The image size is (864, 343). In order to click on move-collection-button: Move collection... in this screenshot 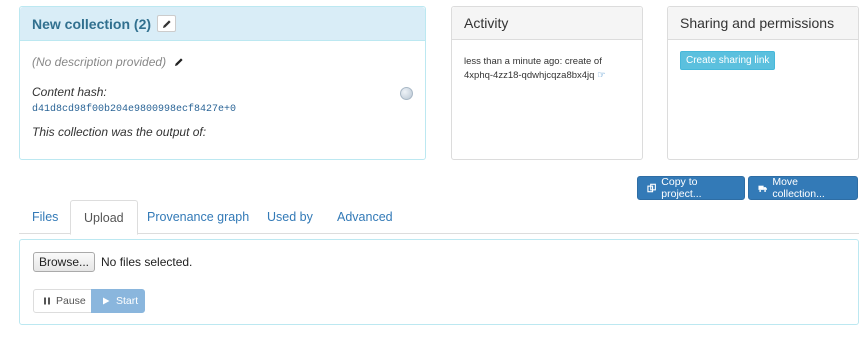, I will do `click(803, 188)`.